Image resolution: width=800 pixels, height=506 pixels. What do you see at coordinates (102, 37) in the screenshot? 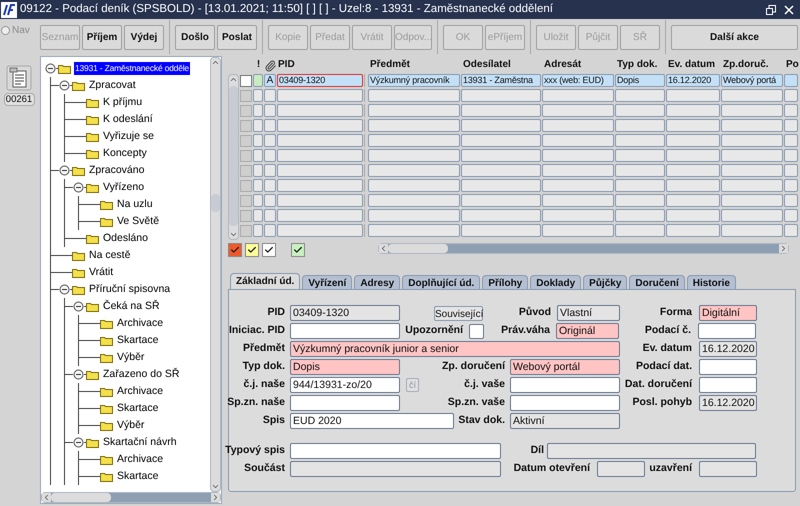
I see `toolbar-button: Příjem` at bounding box center [102, 37].